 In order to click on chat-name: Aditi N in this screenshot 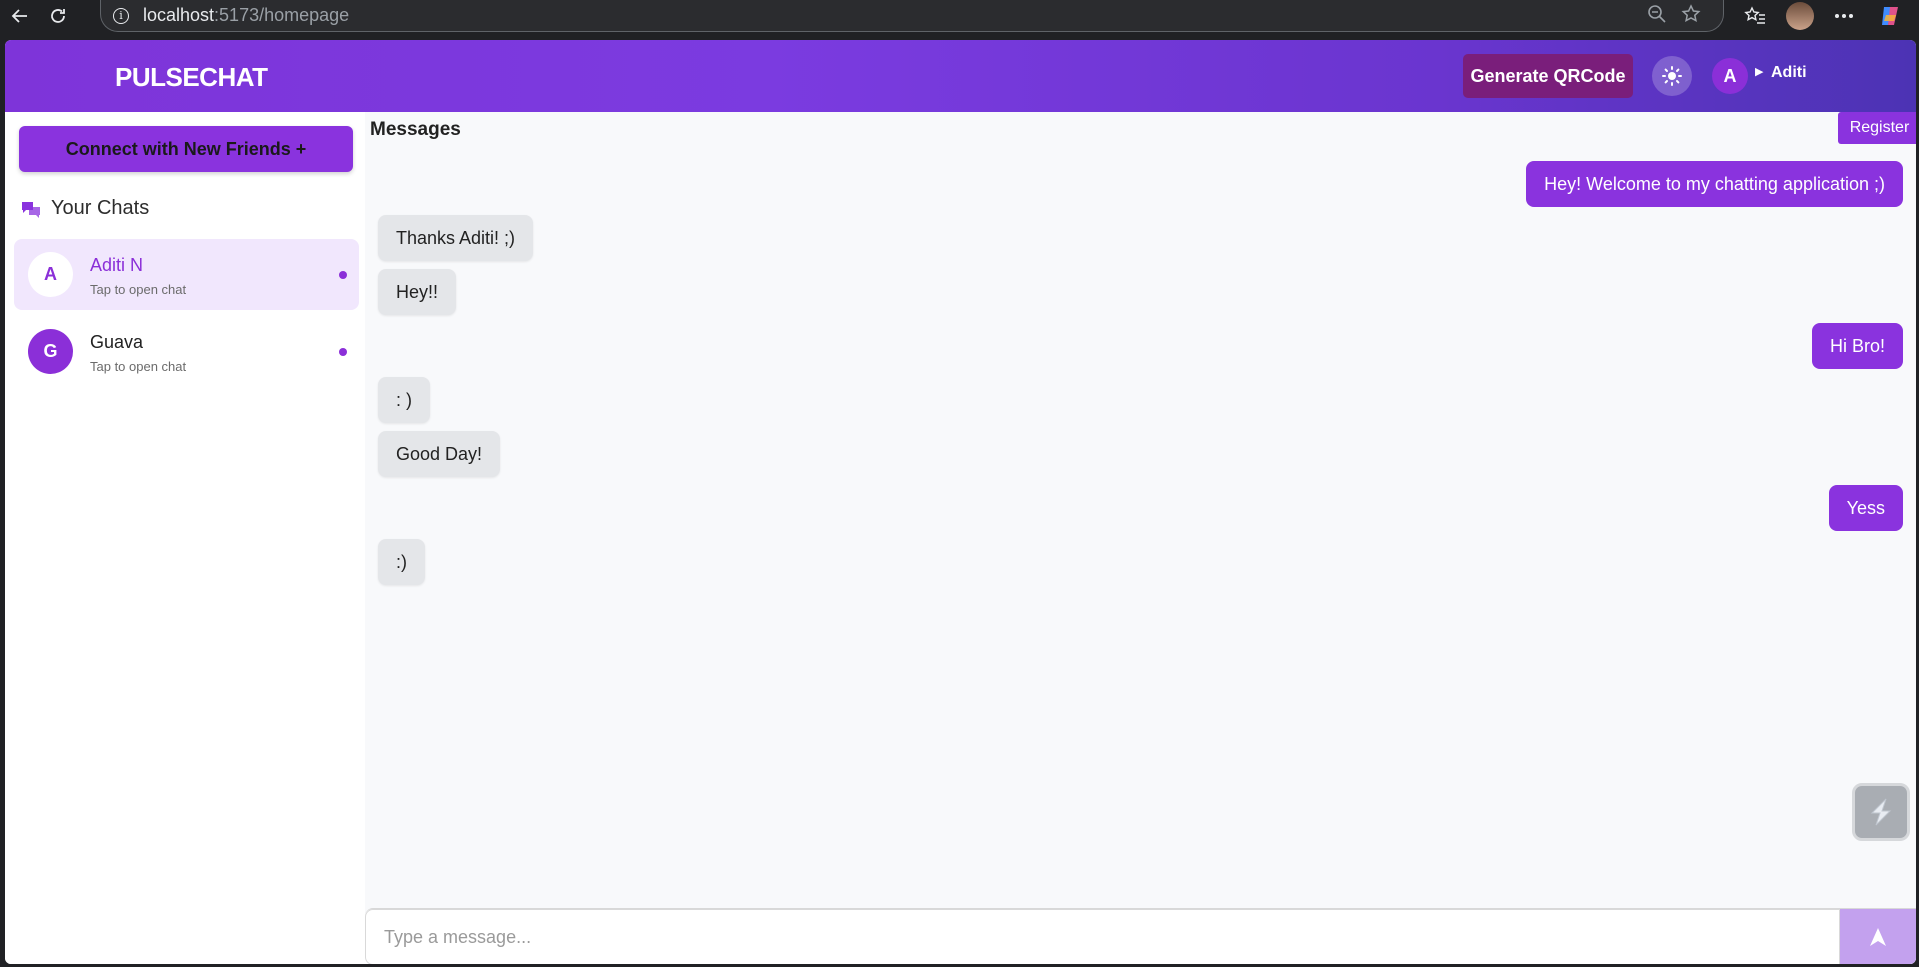, I will do `click(117, 265)`.